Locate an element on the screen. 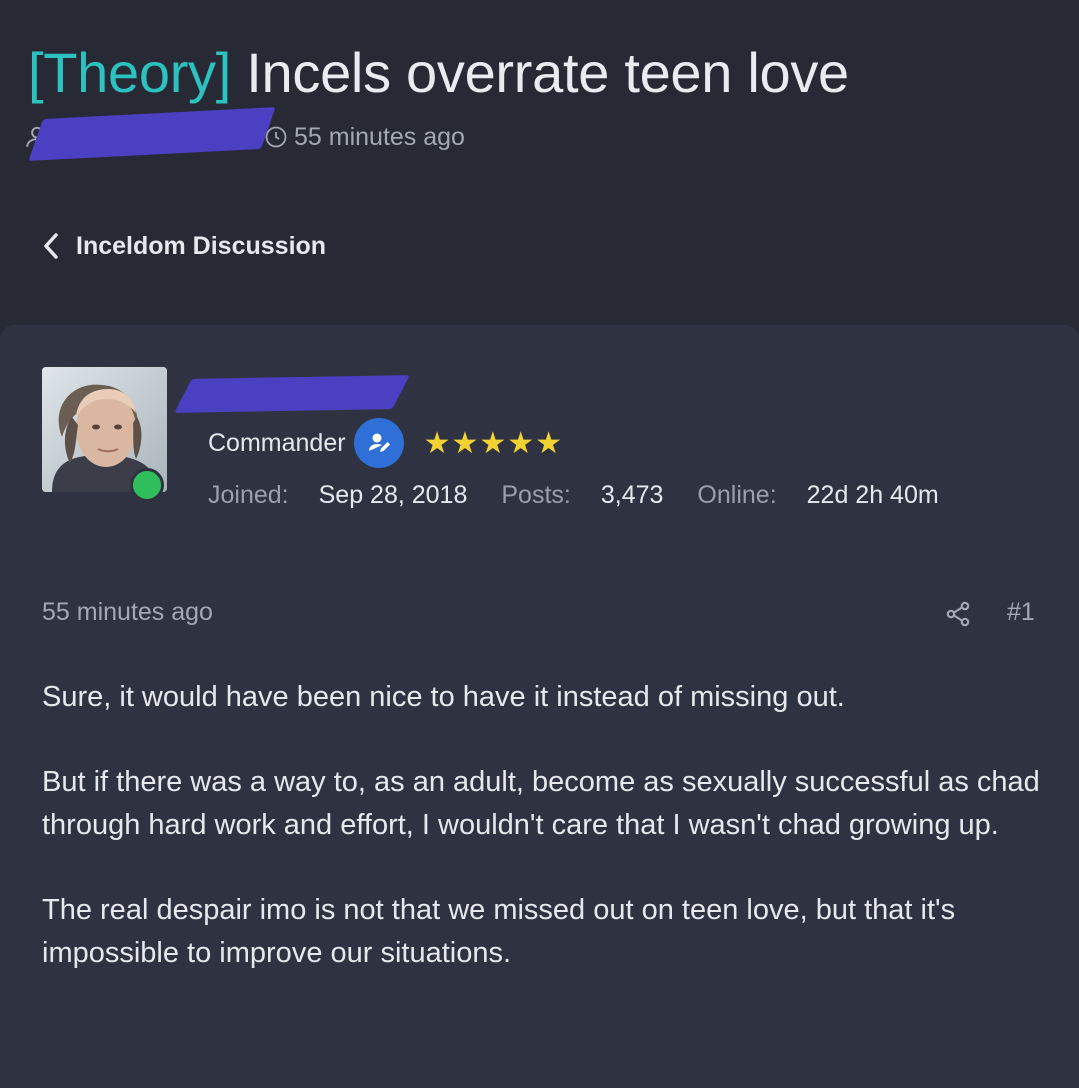  chevron-left-icon is located at coordinates (51, 246).